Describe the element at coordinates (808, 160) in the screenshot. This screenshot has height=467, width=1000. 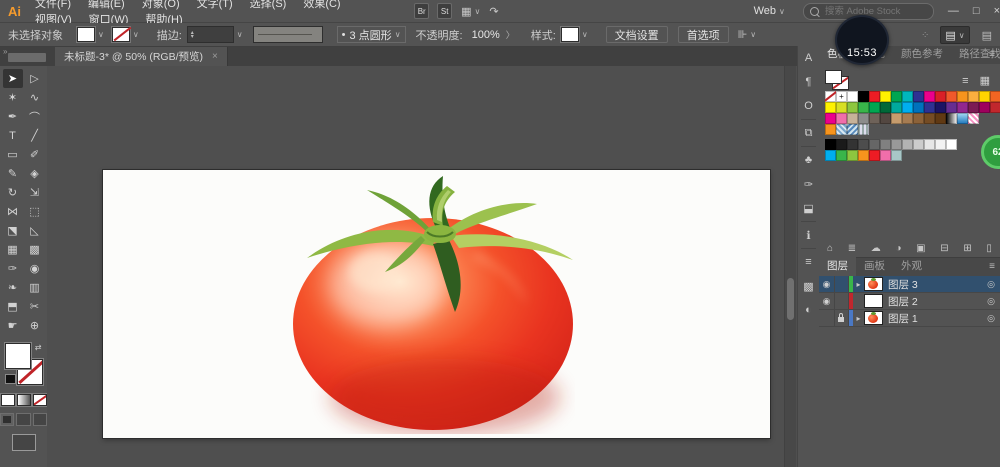
I see `symbols-panel-icon: ♣` at that location.